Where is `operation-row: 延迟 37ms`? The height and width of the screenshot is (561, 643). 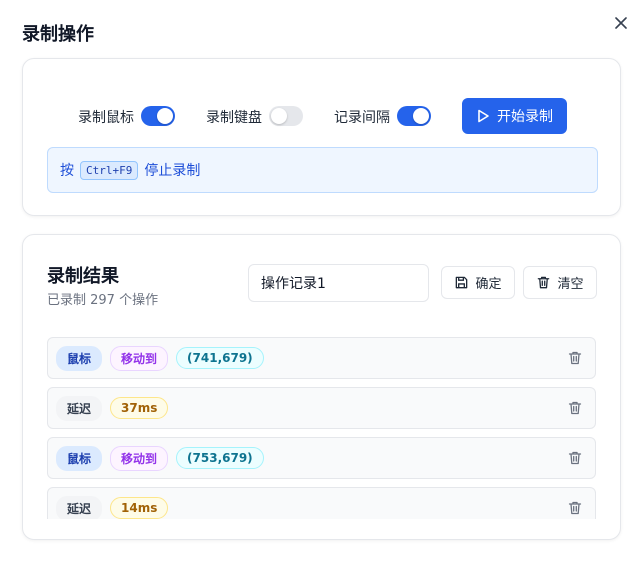 operation-row: 延迟 37ms is located at coordinates (321, 408).